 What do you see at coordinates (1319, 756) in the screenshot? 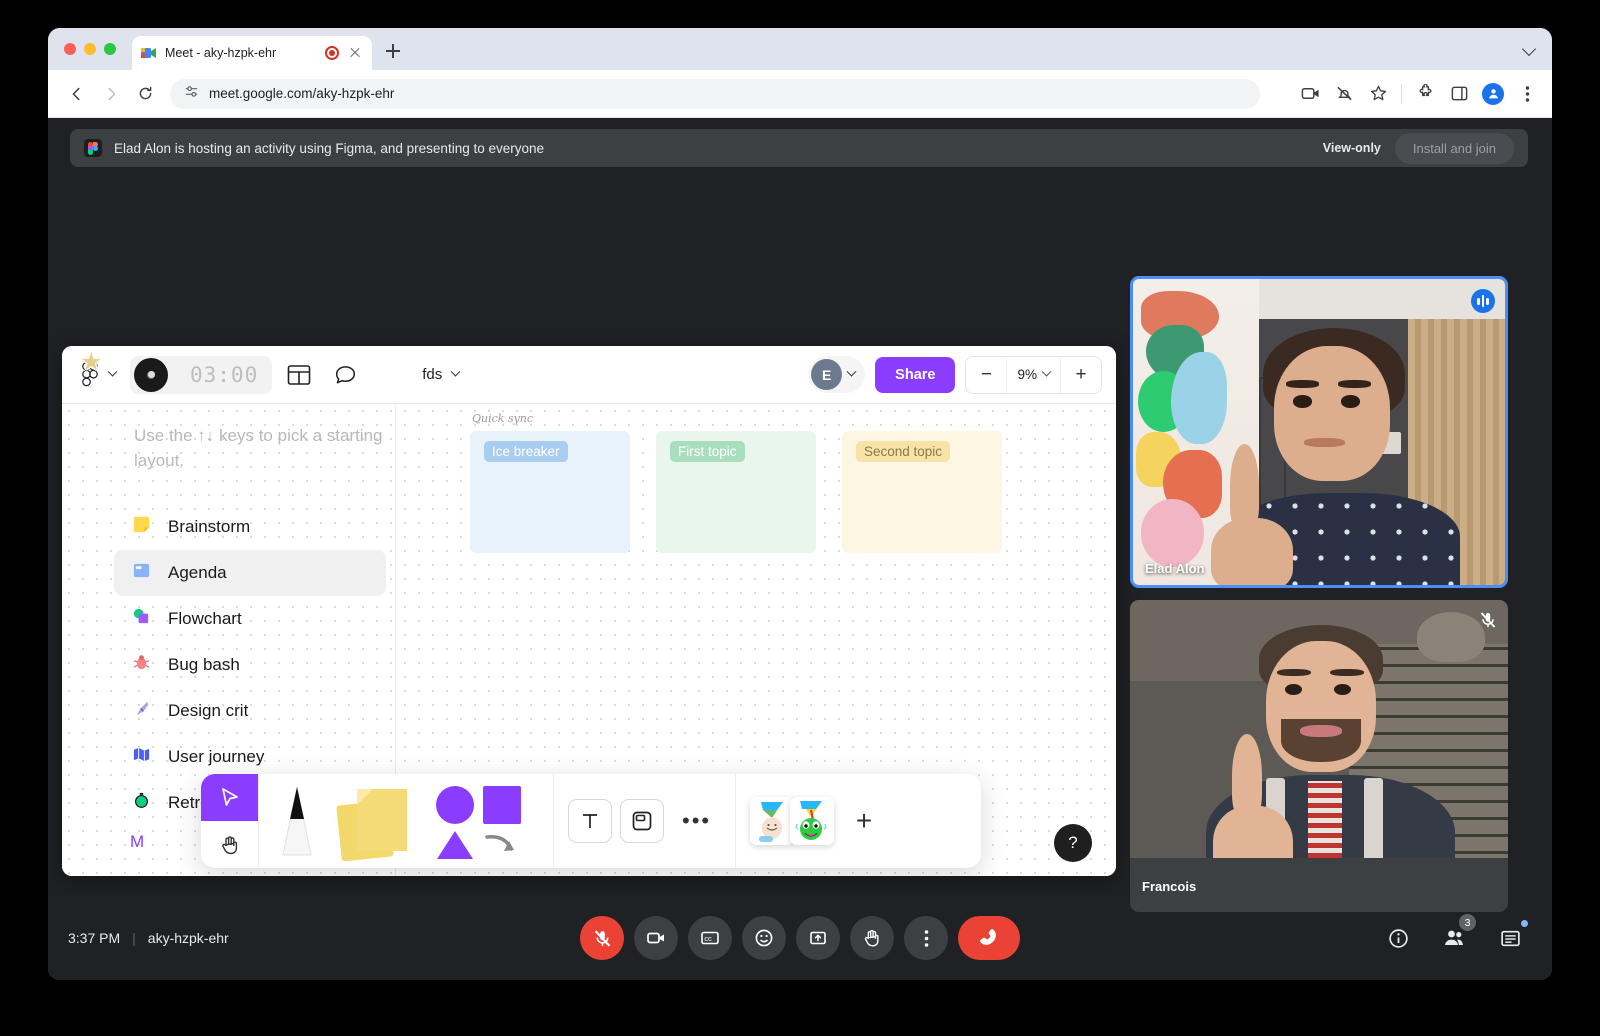
I see `participant-tile-francois: Francois` at bounding box center [1319, 756].